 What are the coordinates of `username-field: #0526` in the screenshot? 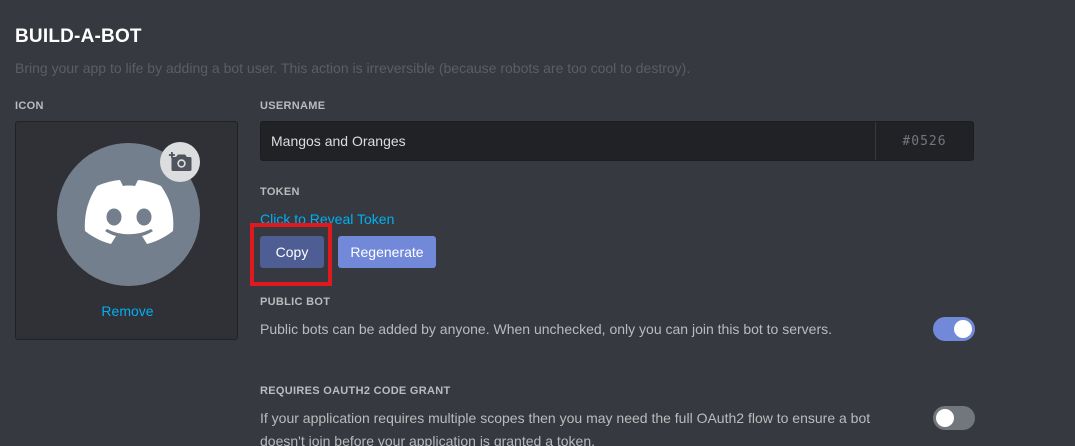 It's located at (617, 141).